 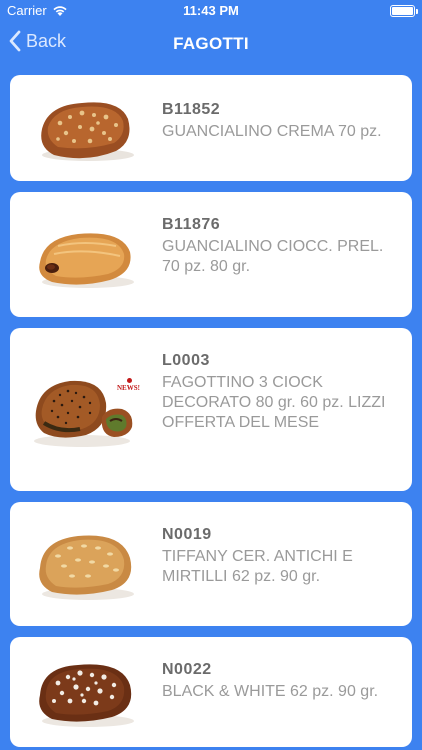 I want to click on navigation-bar: Back FAGOTTI, so click(x=211, y=44).